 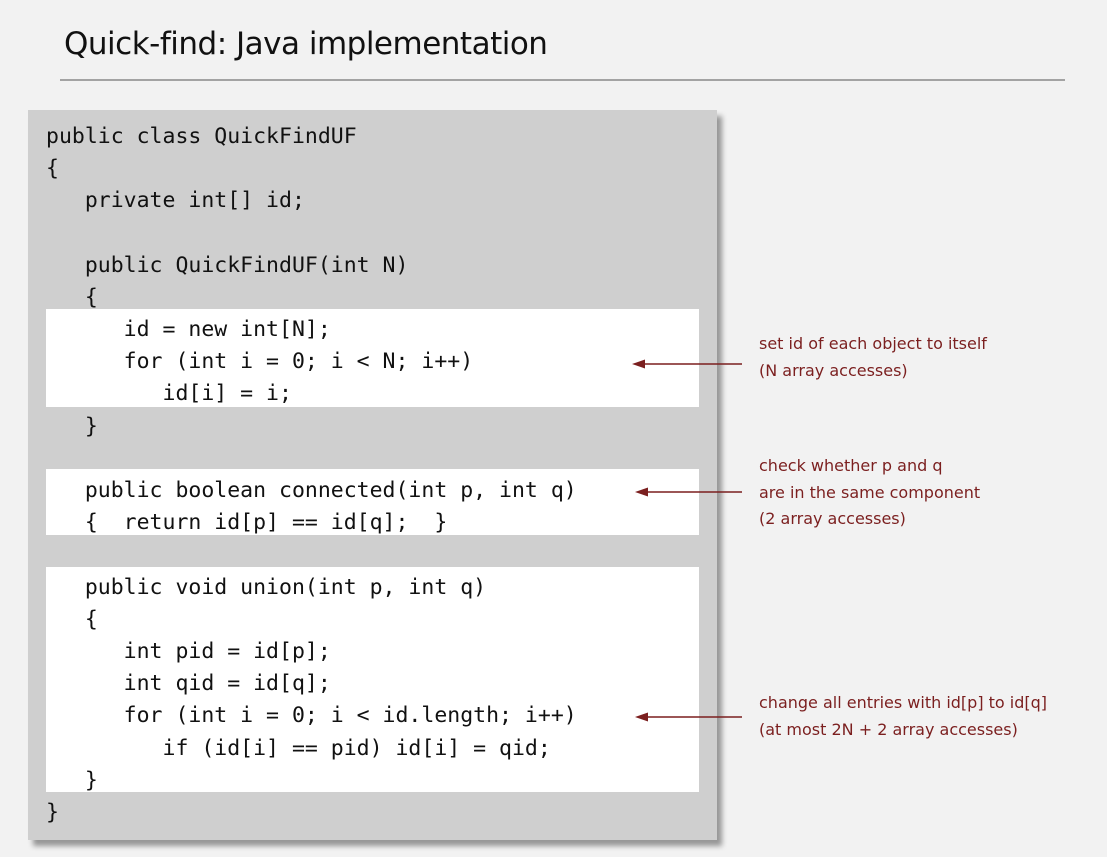 I want to click on code-line: public boolean connected(int p, int q), so click(x=311, y=490).